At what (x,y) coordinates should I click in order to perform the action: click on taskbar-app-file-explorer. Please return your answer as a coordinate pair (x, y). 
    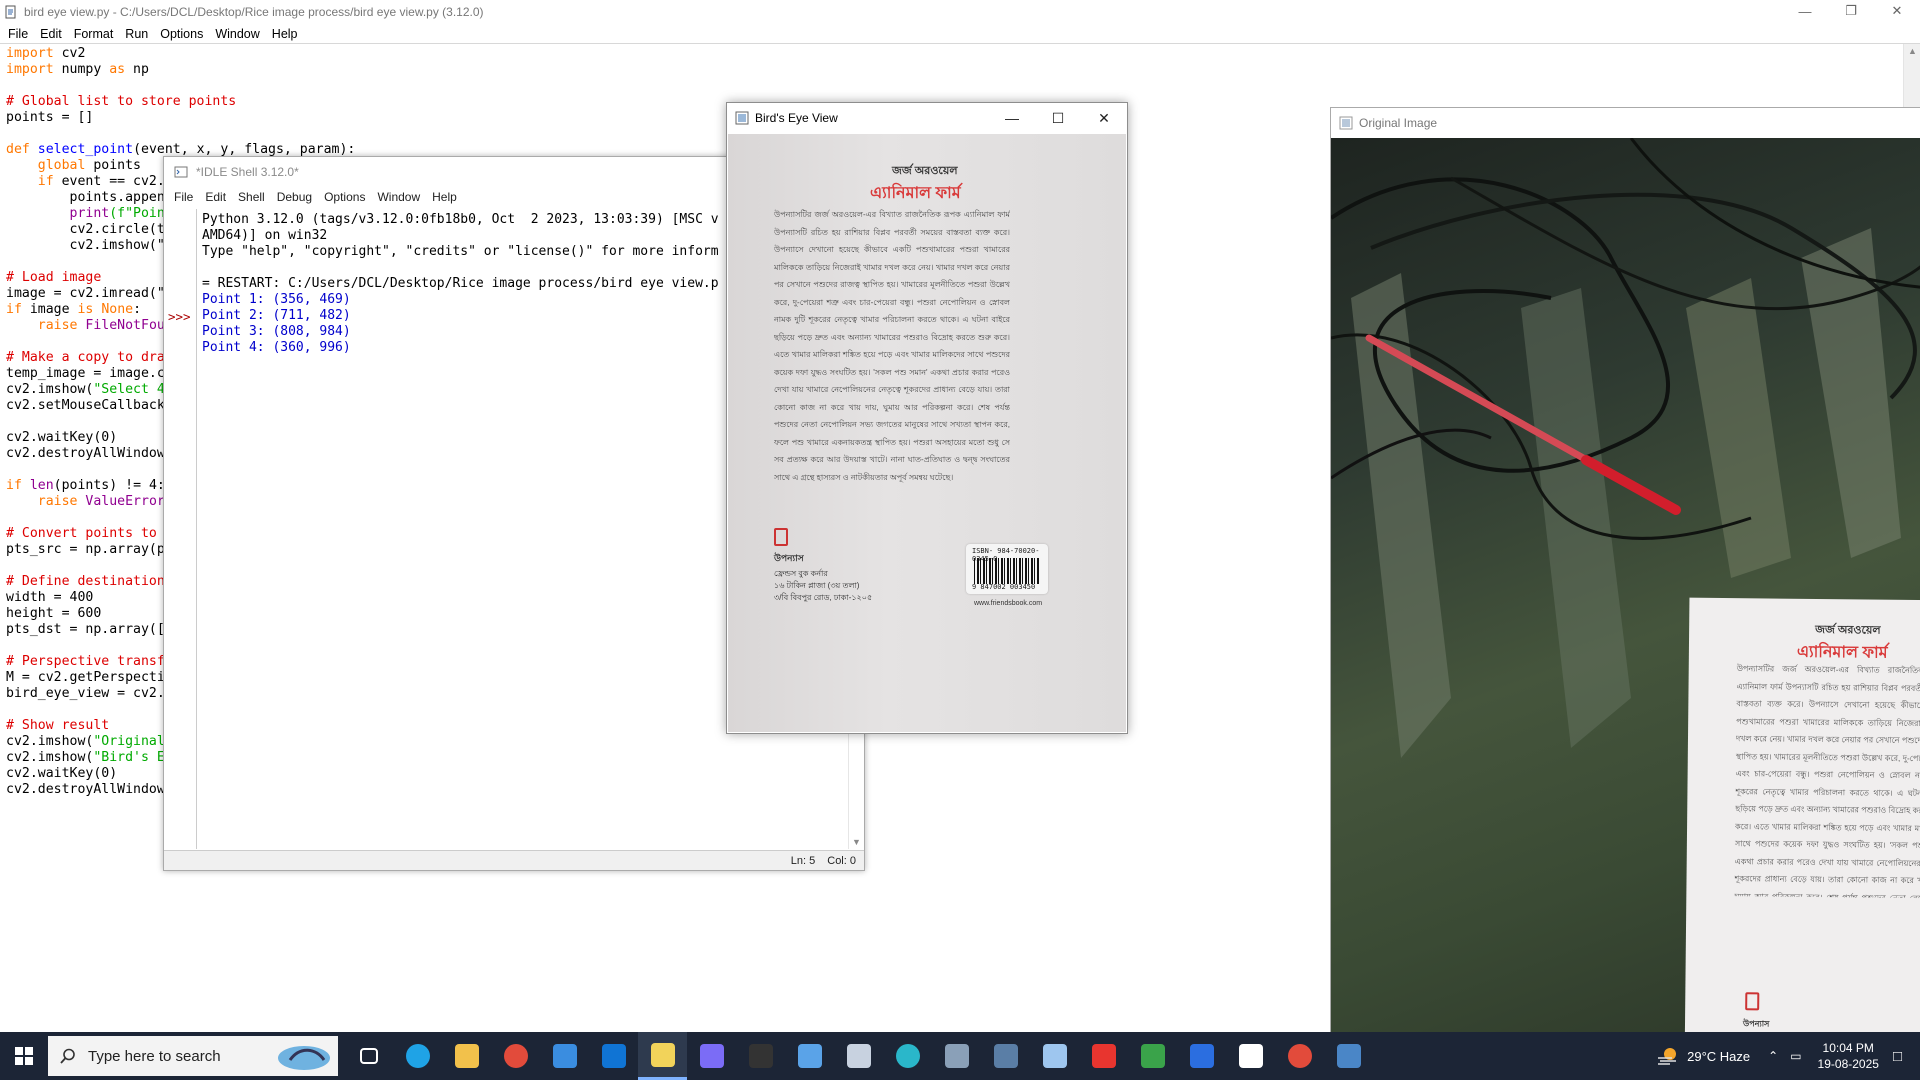
    Looking at the image, I should click on (466, 1056).